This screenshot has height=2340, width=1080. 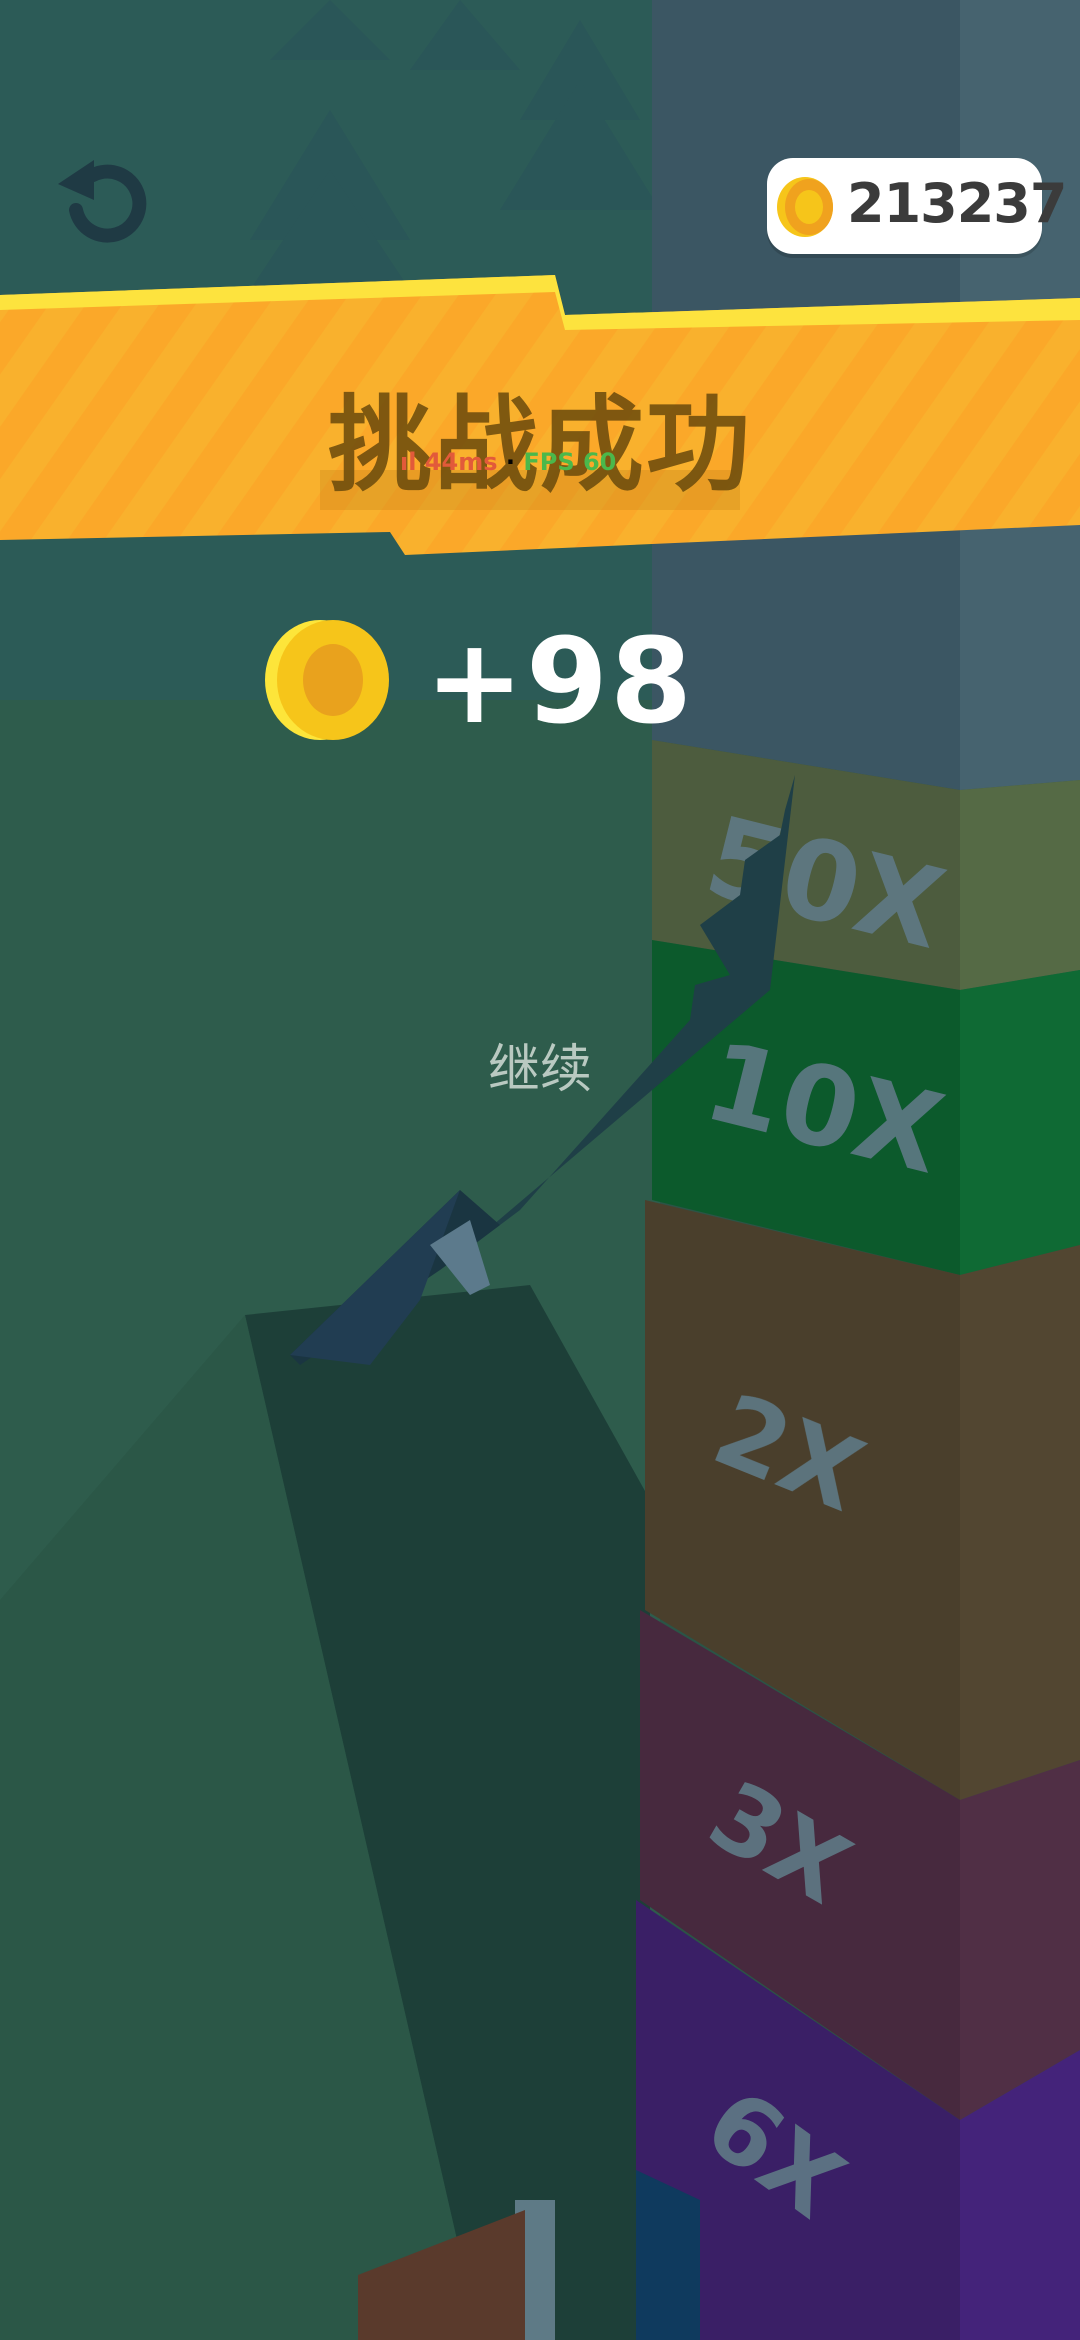 I want to click on continue-button: 继续, so click(x=540, y=1070).